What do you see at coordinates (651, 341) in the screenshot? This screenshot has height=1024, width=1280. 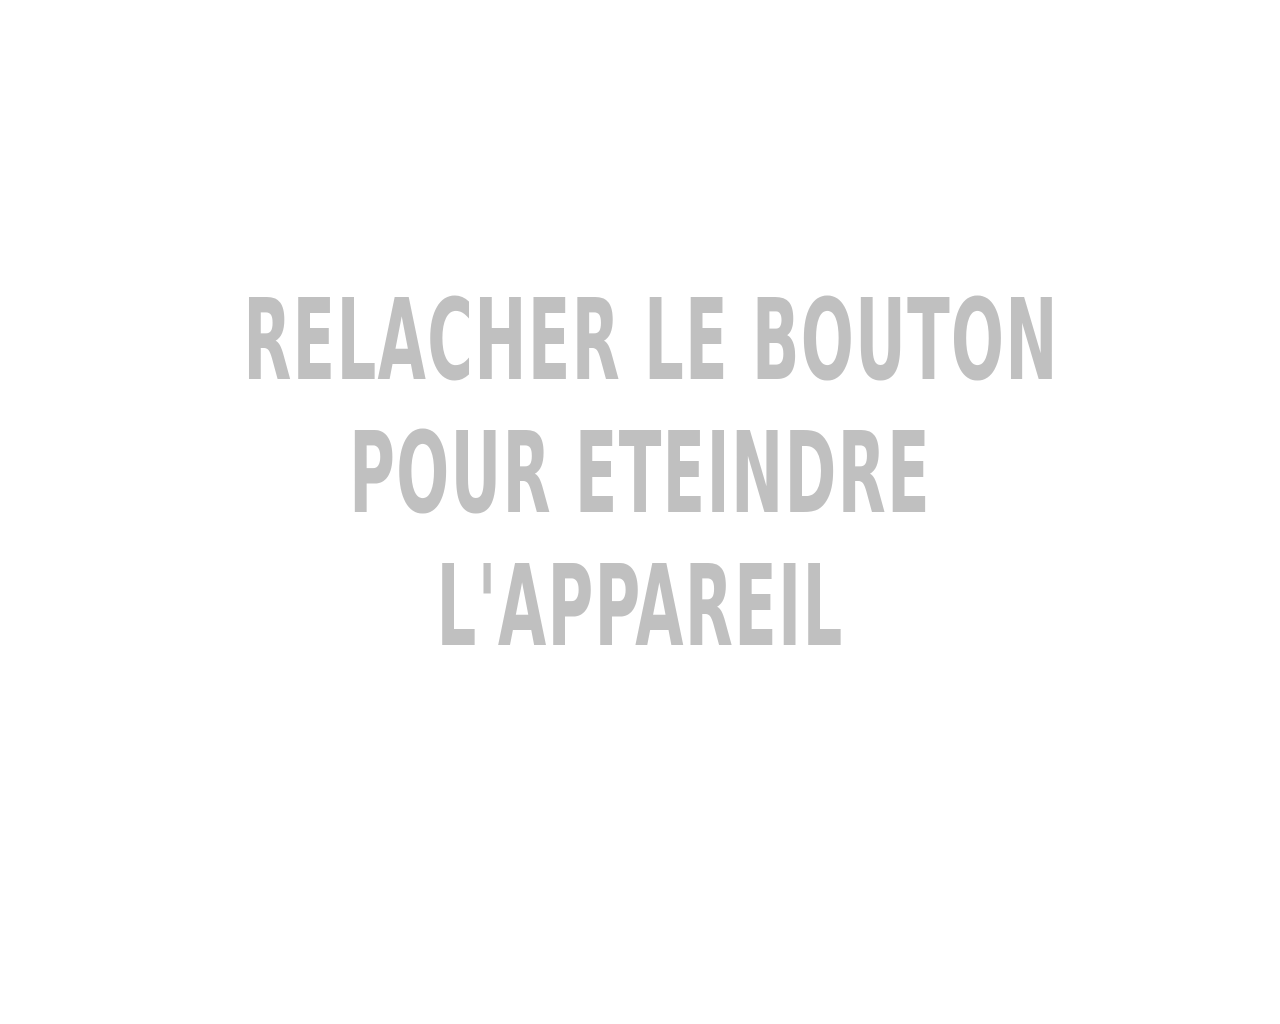 I see `message-line-1: RELACHER LE BOUTON` at bounding box center [651, 341].